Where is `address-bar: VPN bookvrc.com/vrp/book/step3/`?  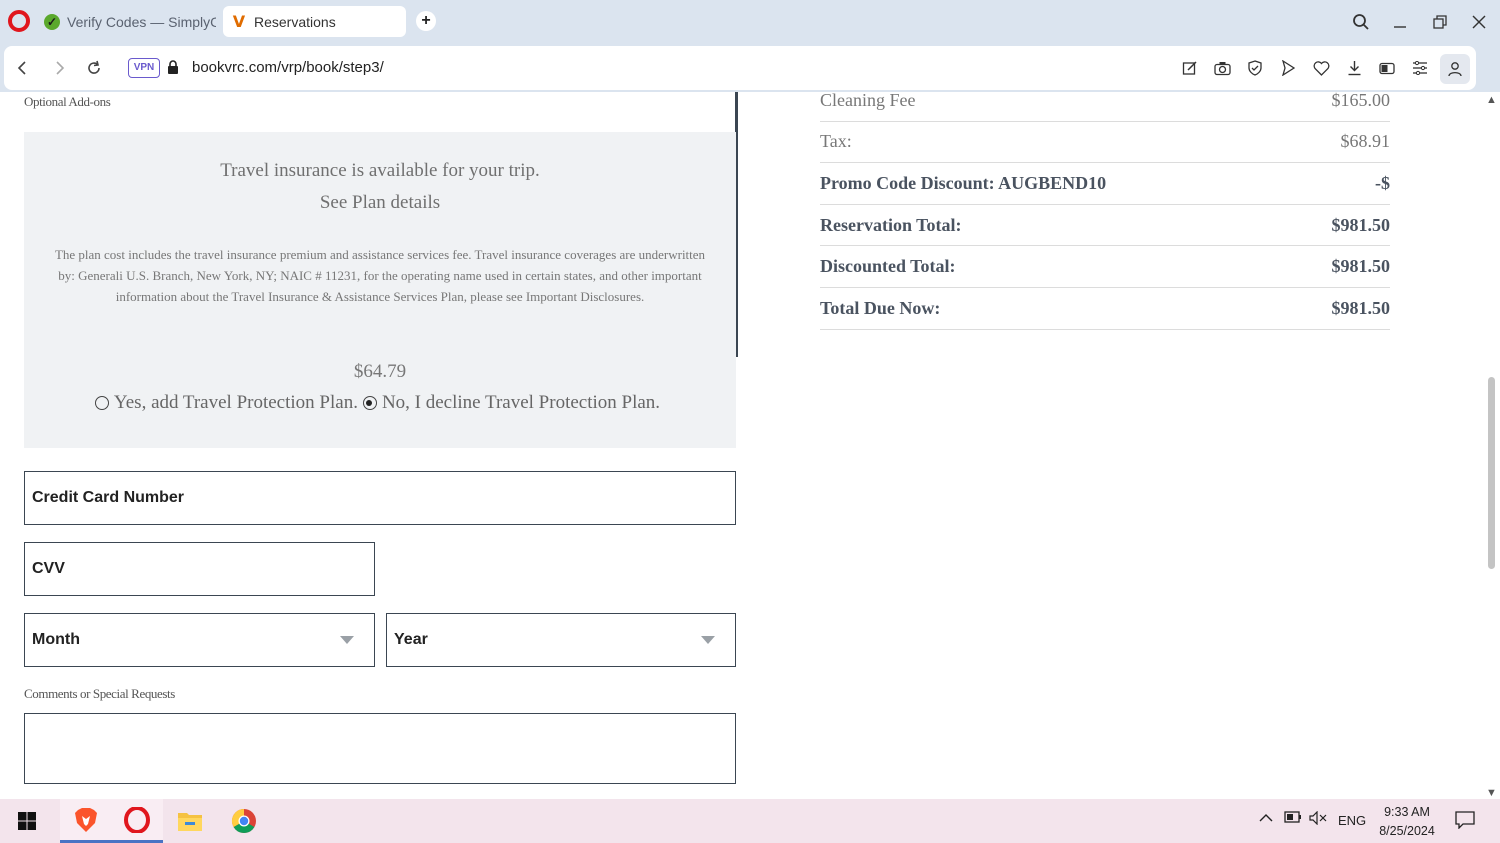
address-bar: VPN bookvrc.com/vrp/book/step3/ is located at coordinates (750, 84).